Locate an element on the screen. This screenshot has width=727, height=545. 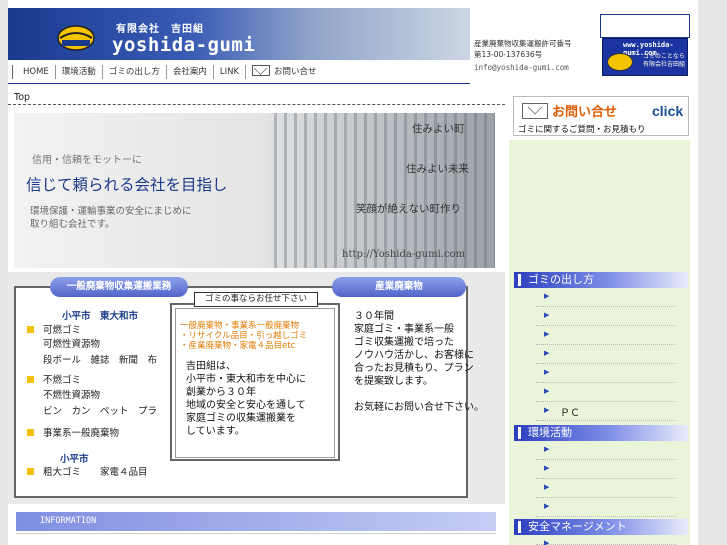
information-body is located at coordinates (256, 539).